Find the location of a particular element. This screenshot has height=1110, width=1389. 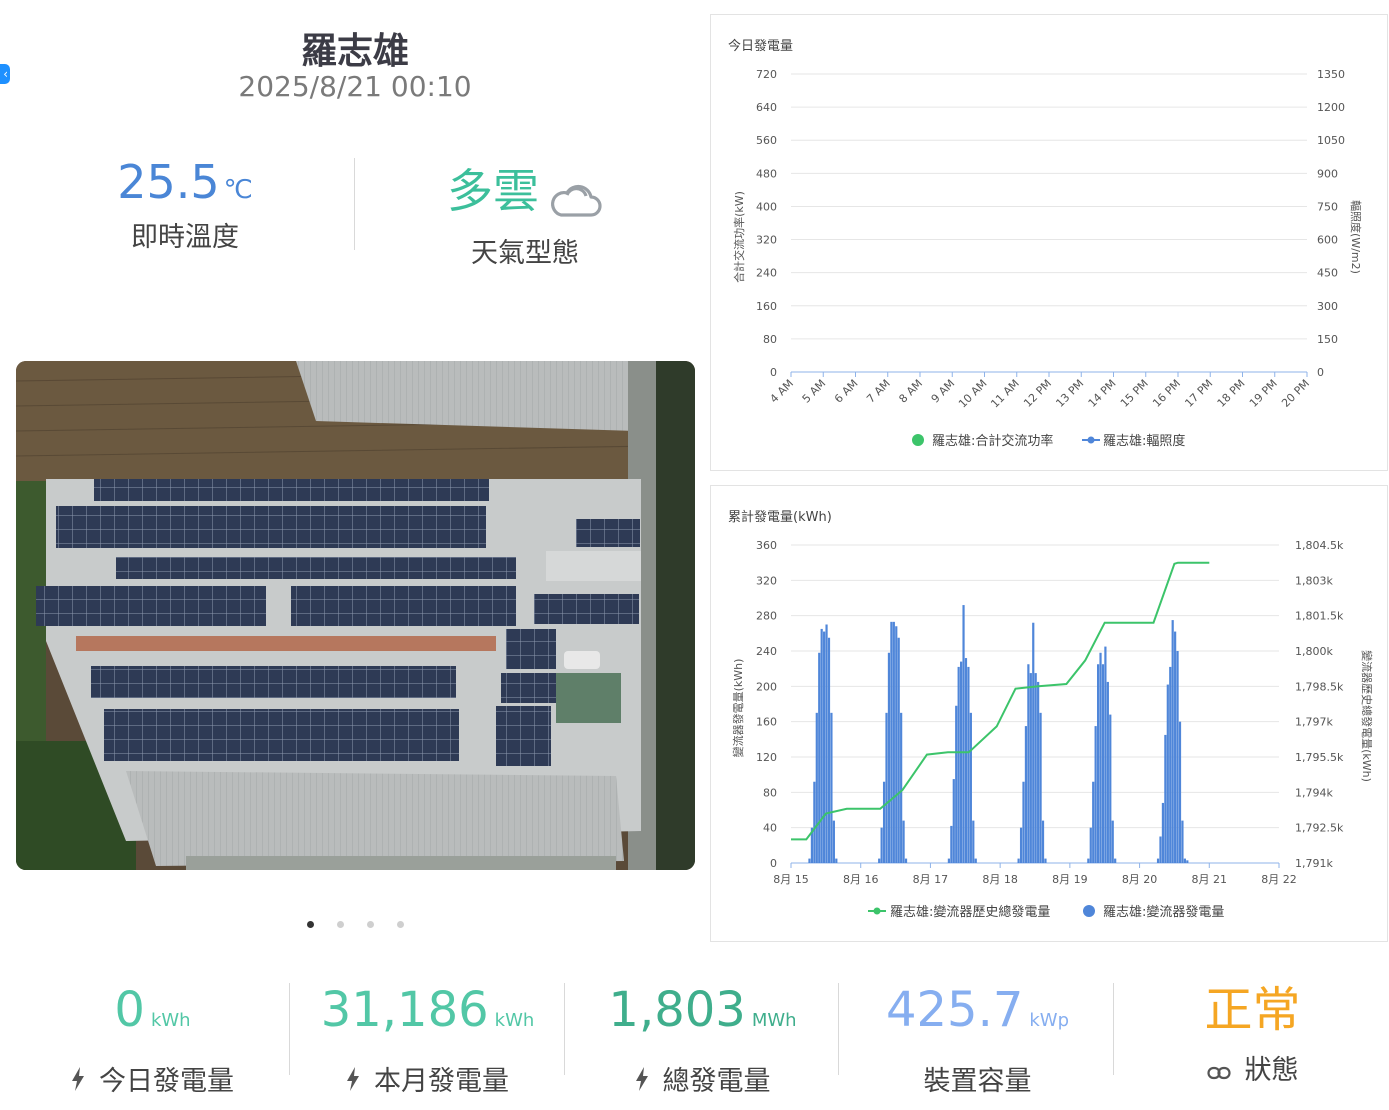

legend-item-ac-power: 羅志雄:合計交流功率 is located at coordinates (992, 441).